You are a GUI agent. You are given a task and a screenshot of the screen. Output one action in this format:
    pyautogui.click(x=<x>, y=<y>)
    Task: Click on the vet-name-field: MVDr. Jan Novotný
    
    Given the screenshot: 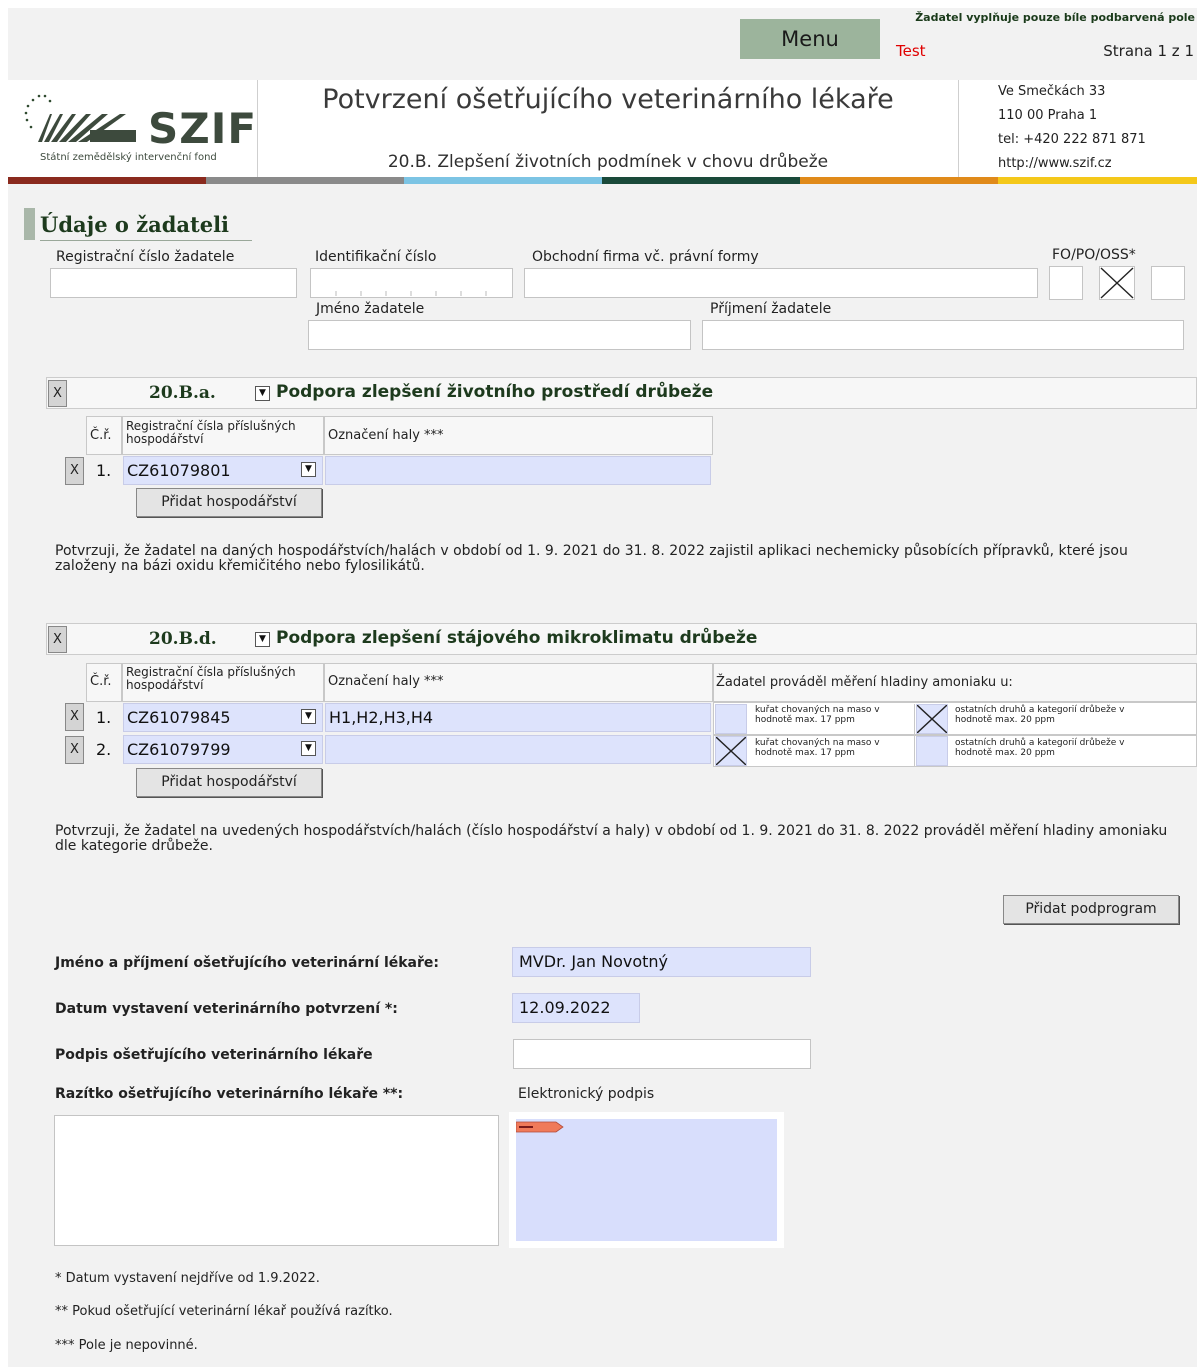 What is the action you would take?
    pyautogui.click(x=661, y=962)
    